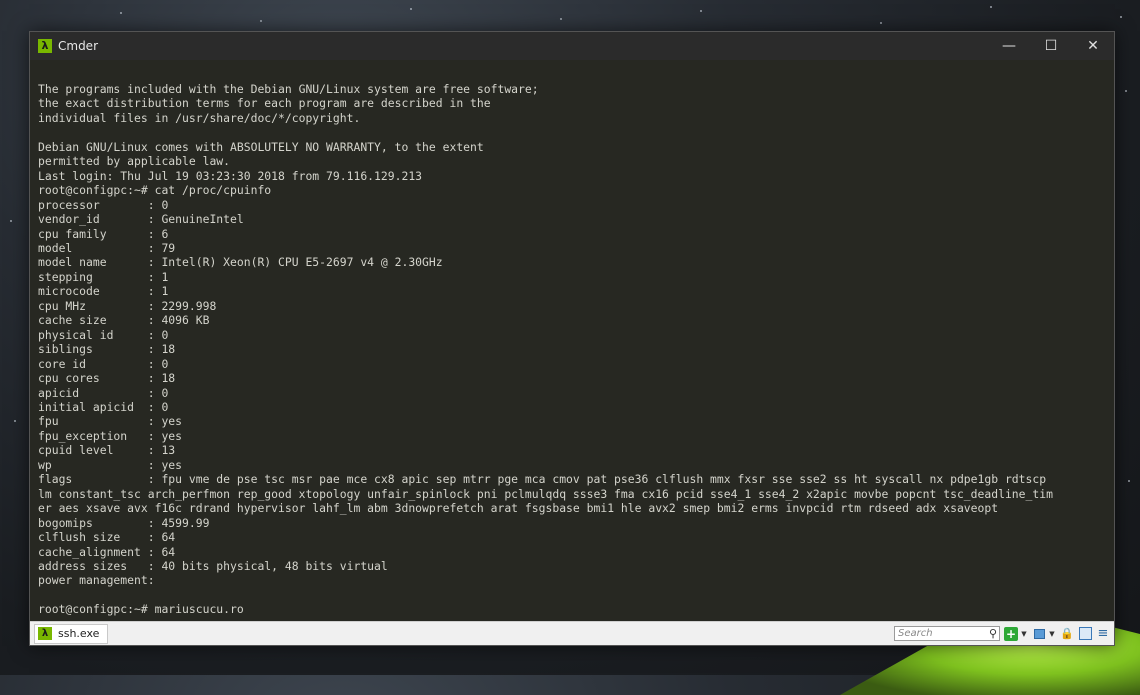 The height and width of the screenshot is (695, 1140). I want to click on terminal-line: siblings : 18, so click(107, 349).